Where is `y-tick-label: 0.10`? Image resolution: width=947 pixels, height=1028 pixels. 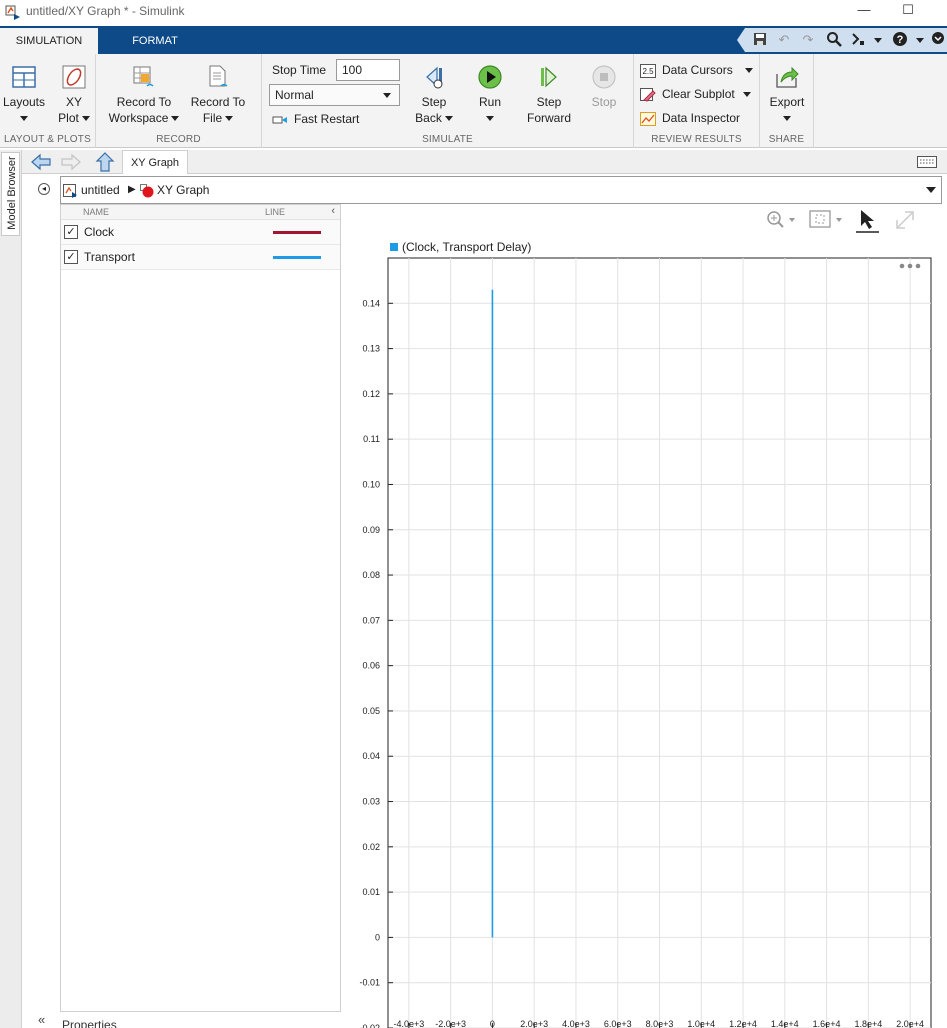
y-tick-label: 0.10 is located at coordinates (371, 484).